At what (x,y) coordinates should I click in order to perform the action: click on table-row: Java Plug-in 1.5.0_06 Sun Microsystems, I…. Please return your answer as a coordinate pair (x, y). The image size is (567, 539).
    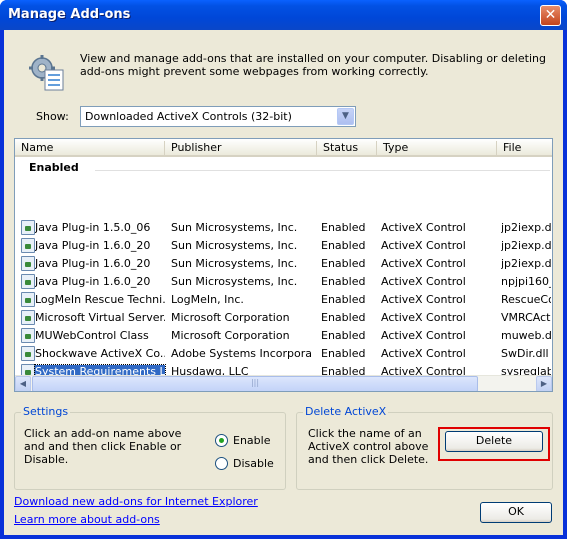
    Looking at the image, I should click on (283, 228).